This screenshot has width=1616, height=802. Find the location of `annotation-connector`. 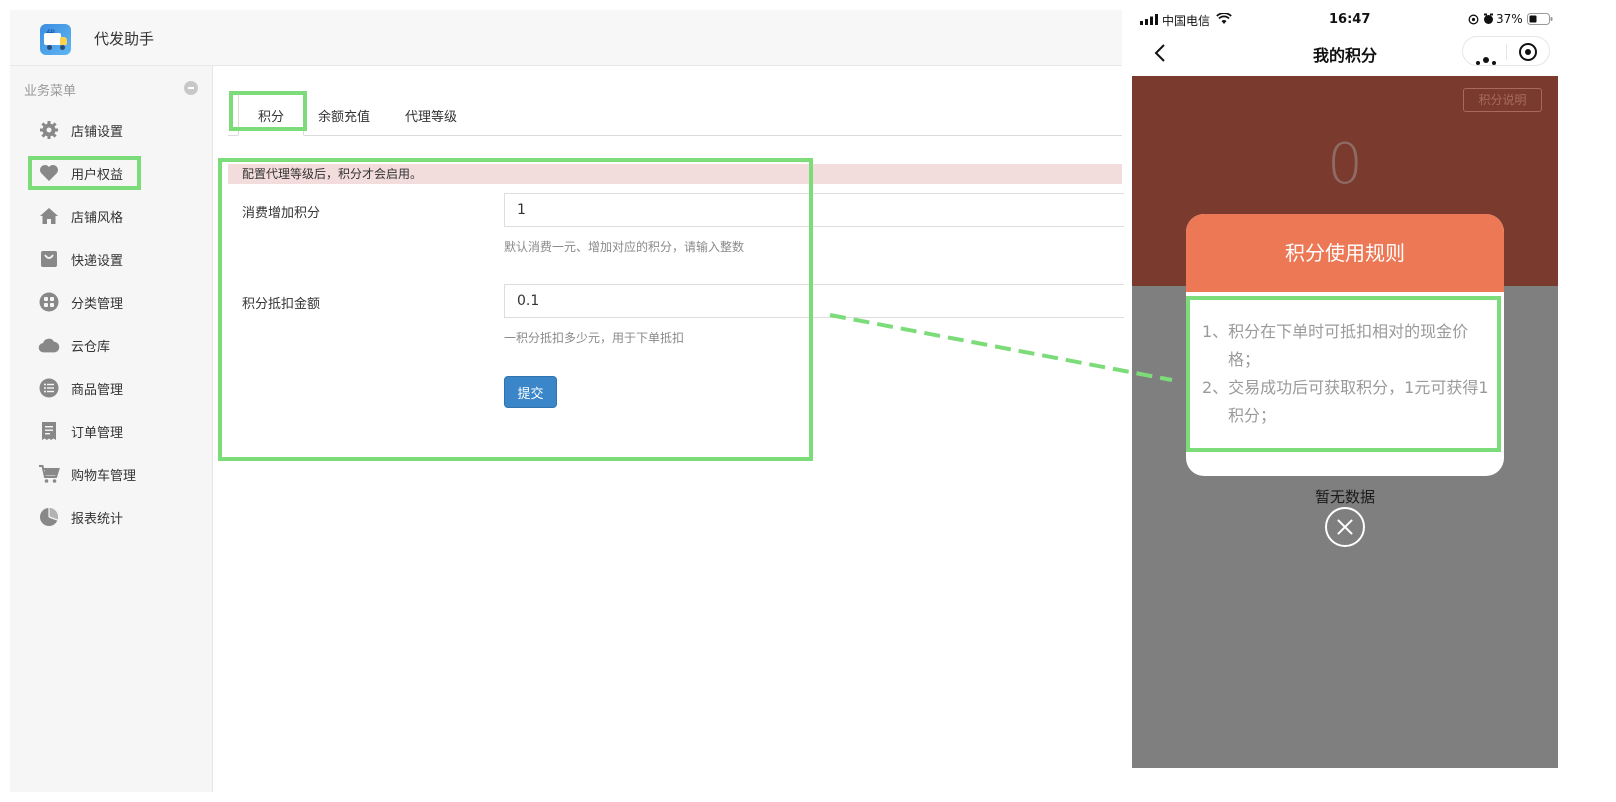

annotation-connector is located at coordinates (1001, 347).